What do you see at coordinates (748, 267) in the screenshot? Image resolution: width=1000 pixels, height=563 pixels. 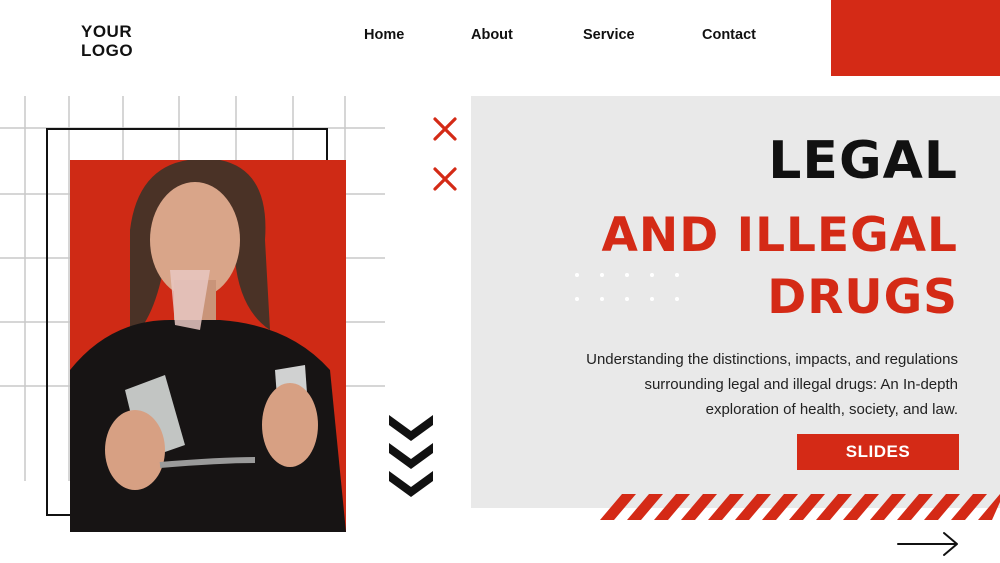 I see `title-and-illegal-drugs: AND ILLEGAL DRUGS` at bounding box center [748, 267].